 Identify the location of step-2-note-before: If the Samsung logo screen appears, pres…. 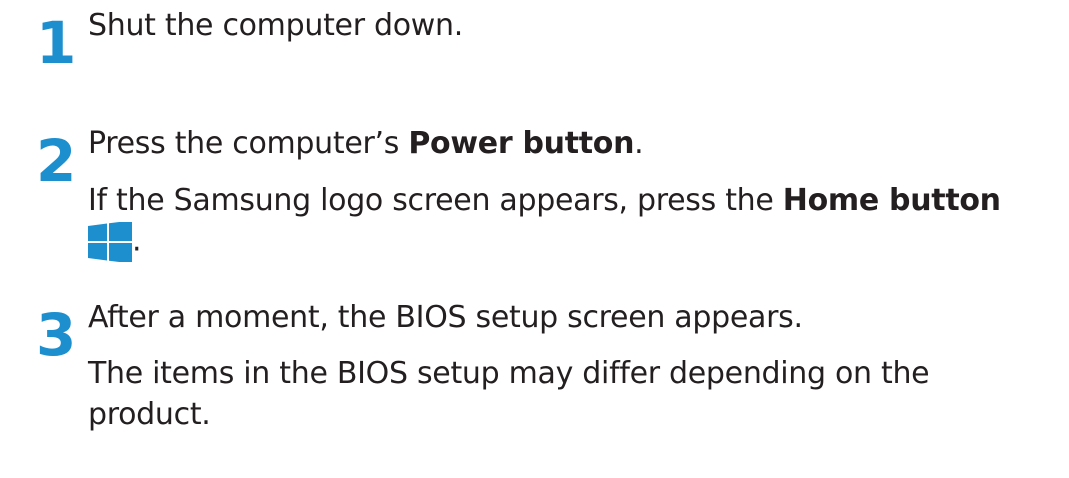
(435, 200).